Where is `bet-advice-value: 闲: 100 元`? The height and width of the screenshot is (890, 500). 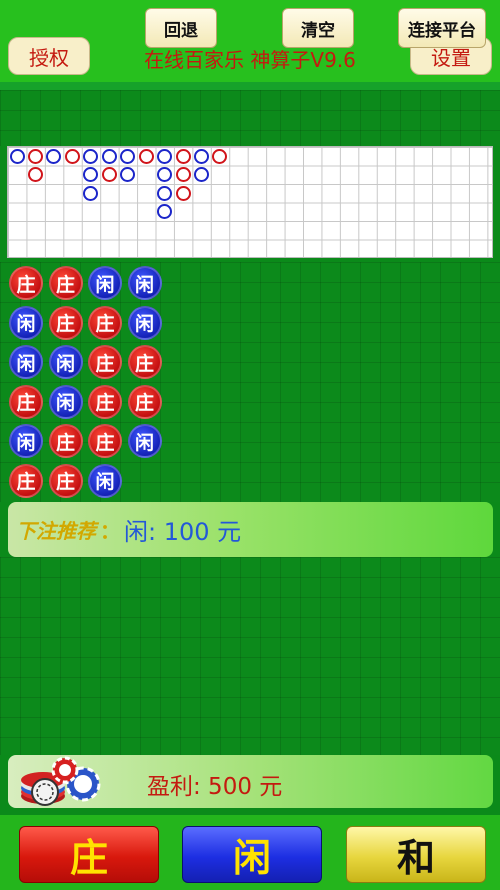 bet-advice-value: 闲: 100 元 is located at coordinates (183, 532).